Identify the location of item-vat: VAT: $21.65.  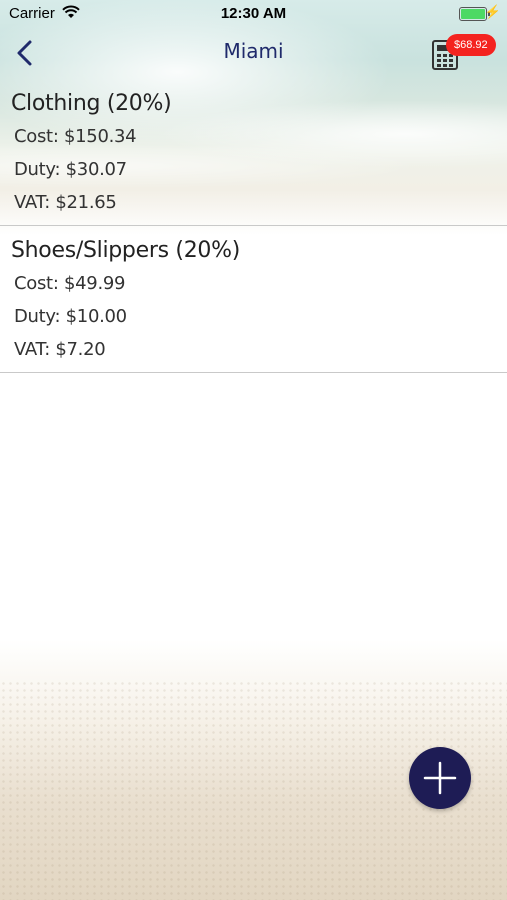
(65, 202).